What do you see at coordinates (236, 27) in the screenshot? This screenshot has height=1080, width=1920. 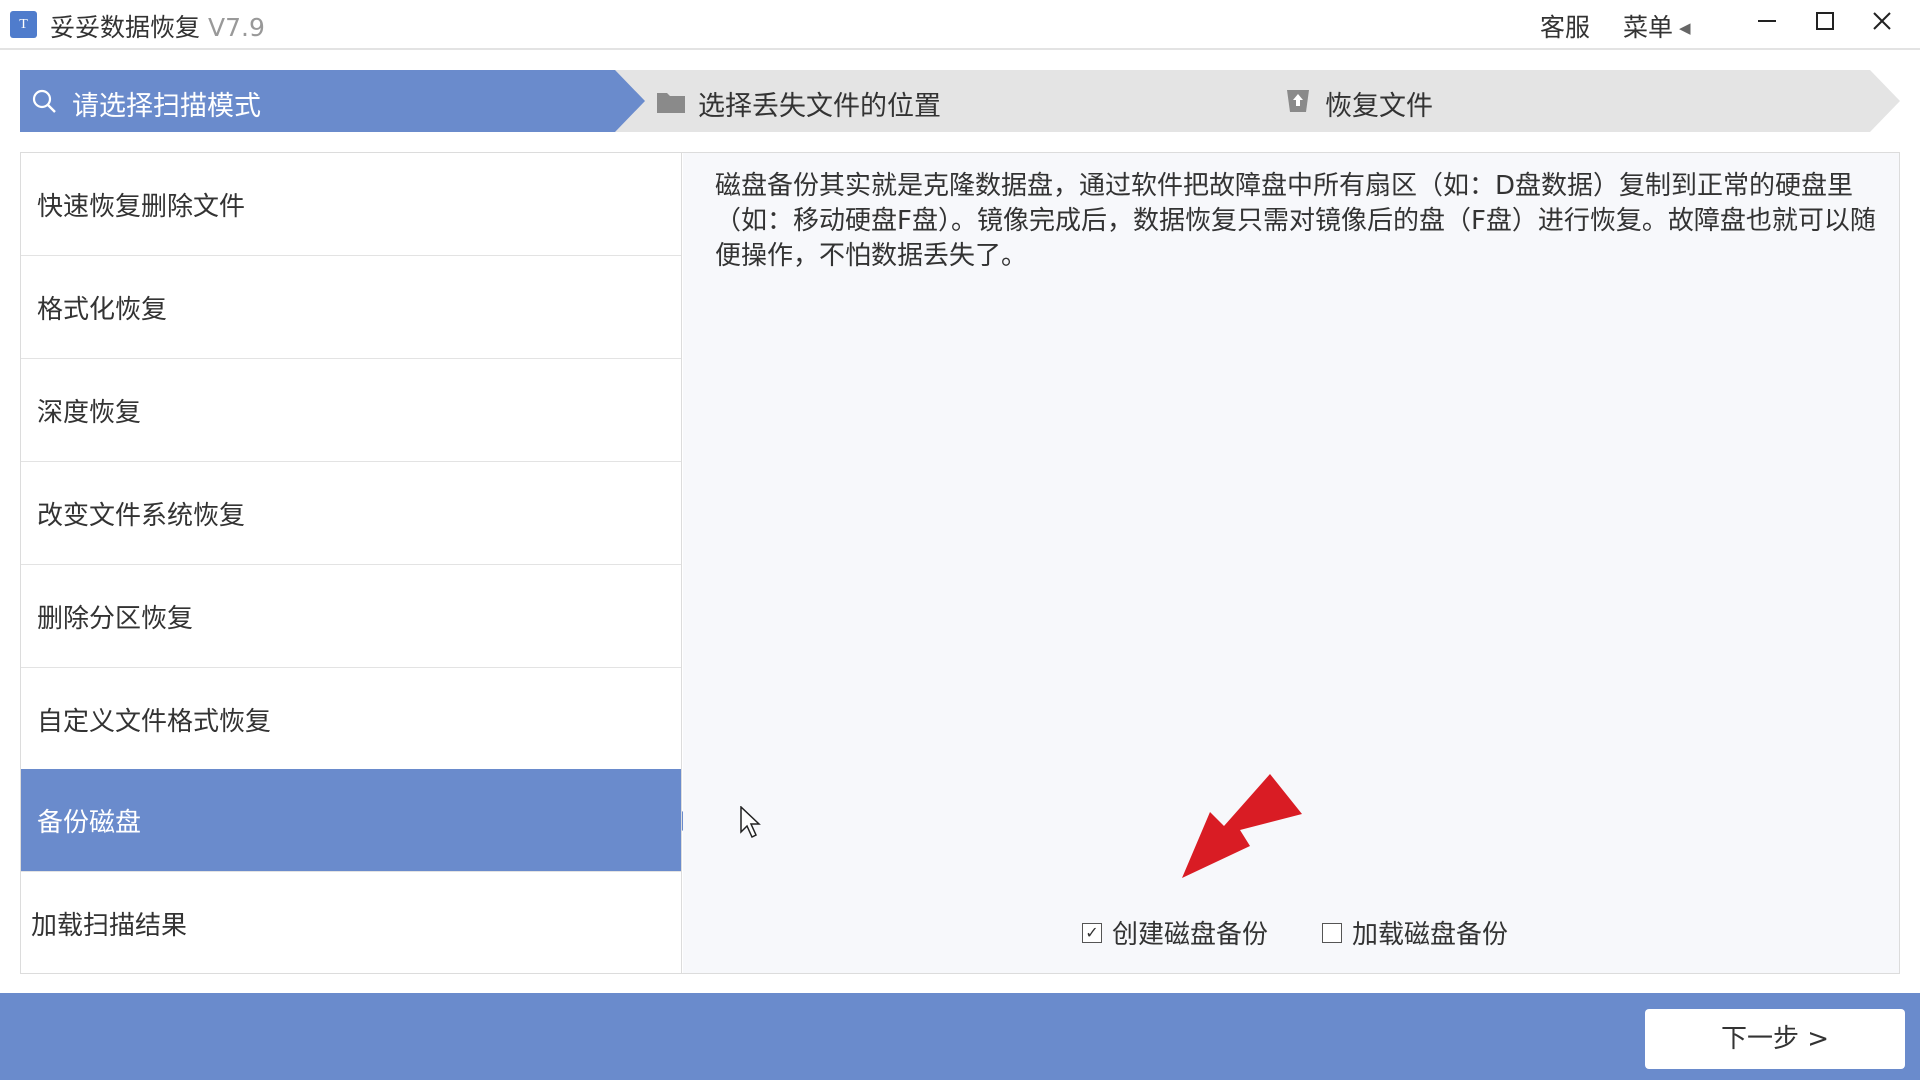 I see `app-version: V7.9` at bounding box center [236, 27].